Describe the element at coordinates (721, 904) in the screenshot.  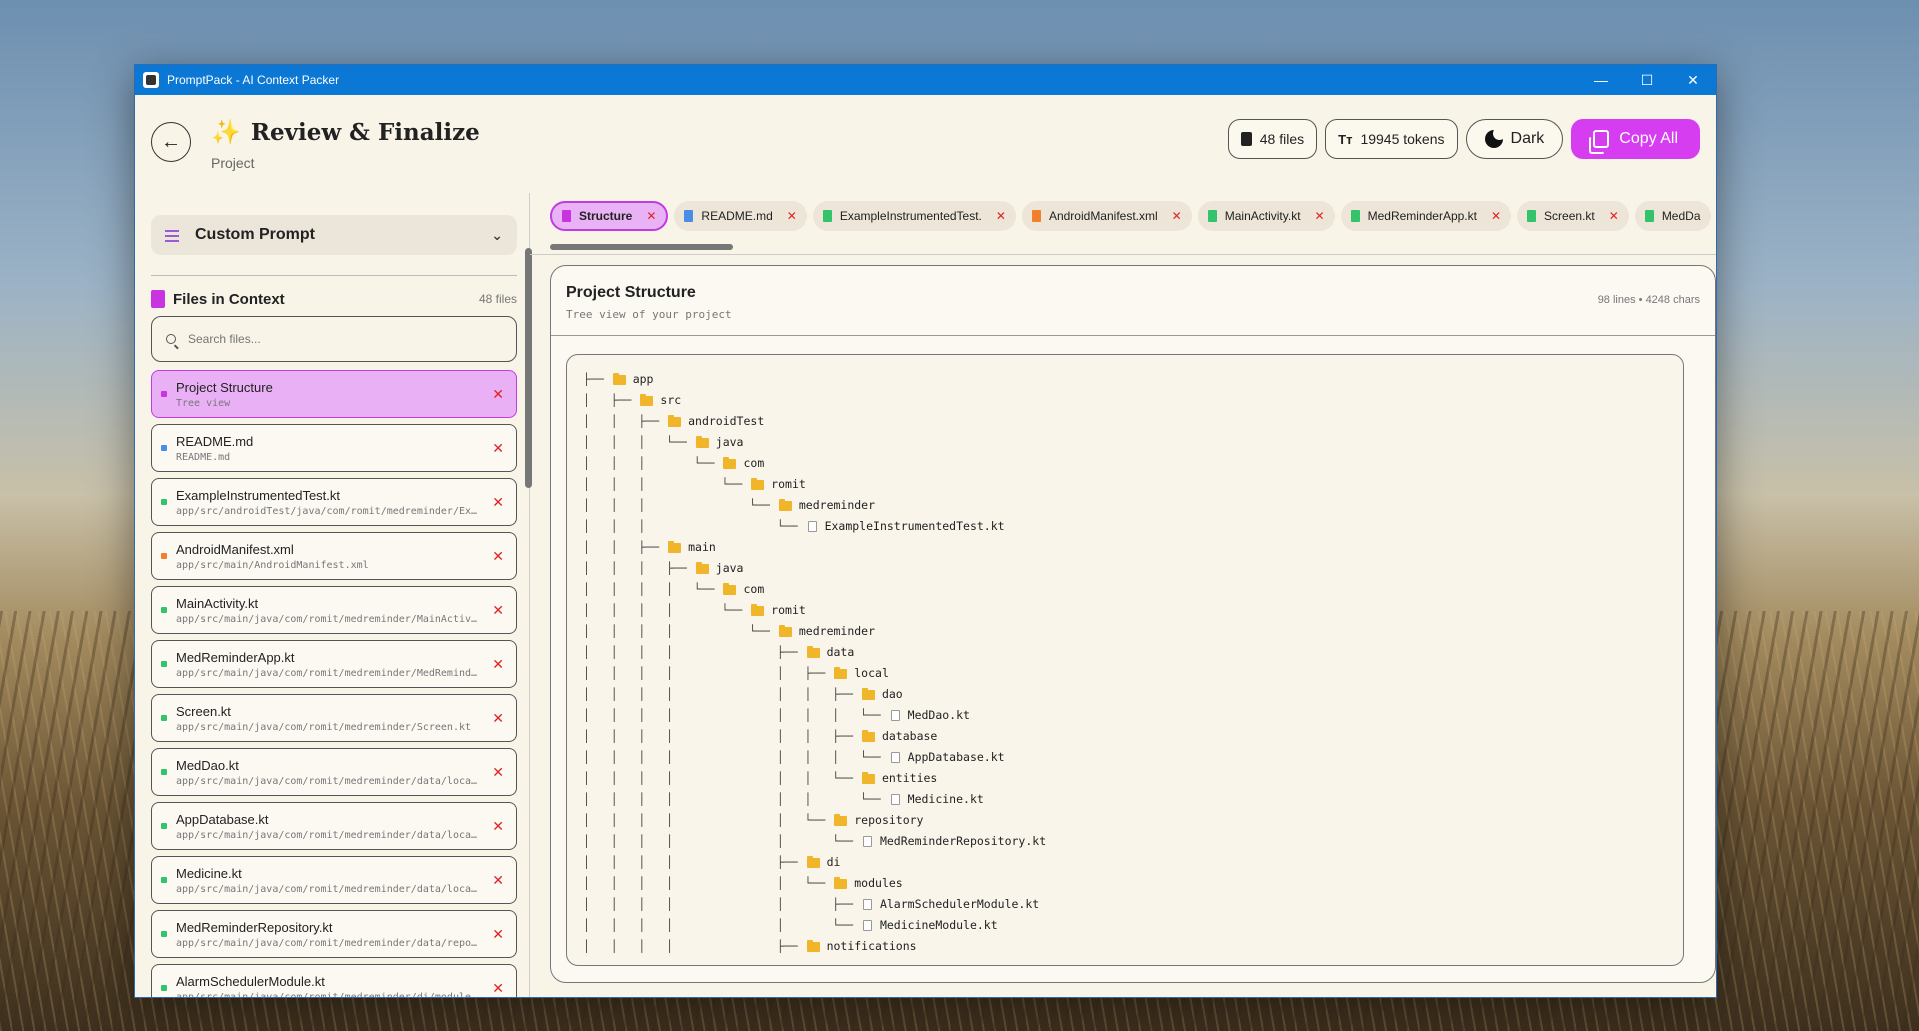
I see `tree-branch: │ │ │ │ │ ├──` at that location.